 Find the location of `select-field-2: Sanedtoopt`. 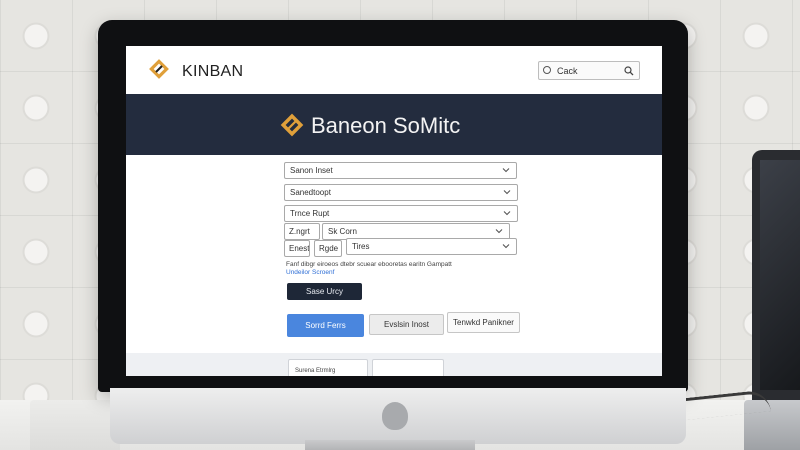

select-field-2: Sanedtoopt is located at coordinates (401, 192).